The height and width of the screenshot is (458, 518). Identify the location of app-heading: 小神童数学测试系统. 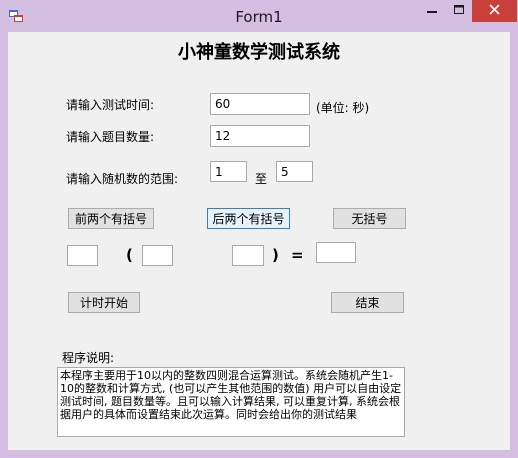
(259, 52).